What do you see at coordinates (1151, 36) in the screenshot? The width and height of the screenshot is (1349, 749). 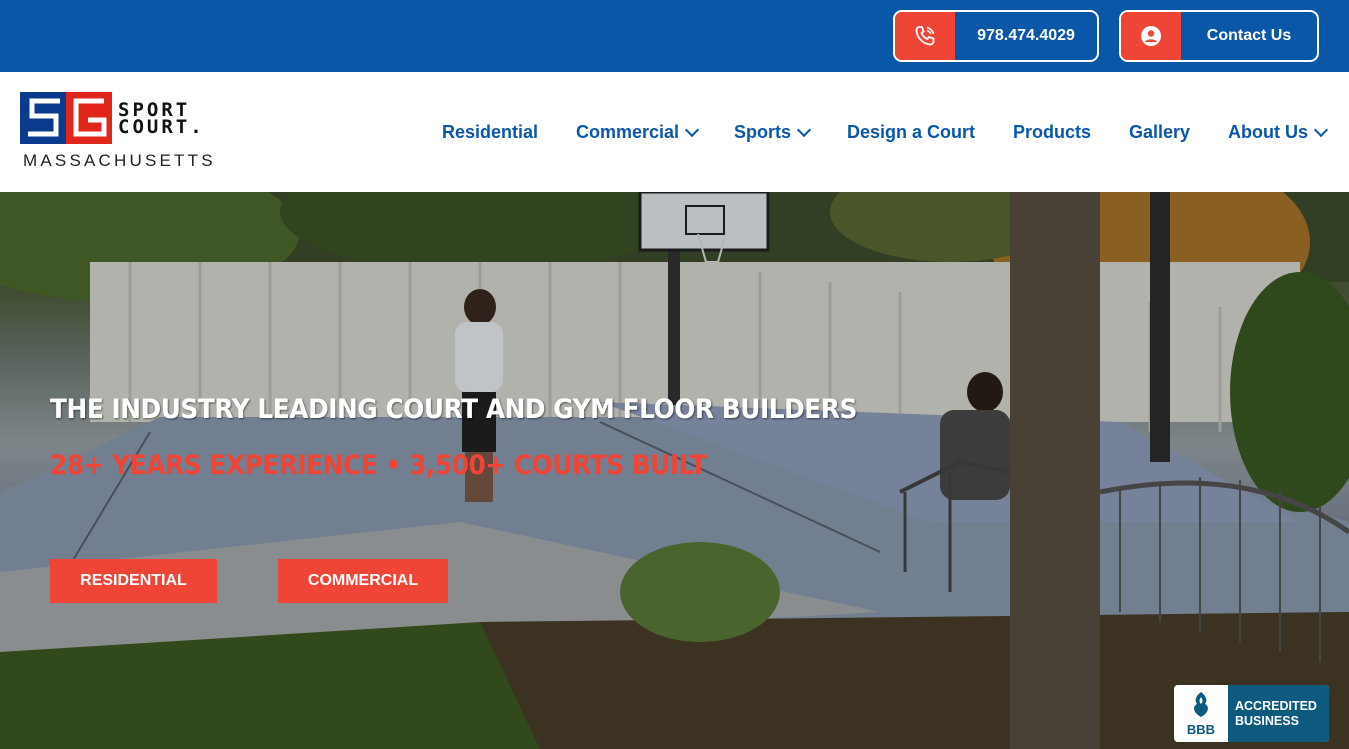 I see `user-icon` at bounding box center [1151, 36].